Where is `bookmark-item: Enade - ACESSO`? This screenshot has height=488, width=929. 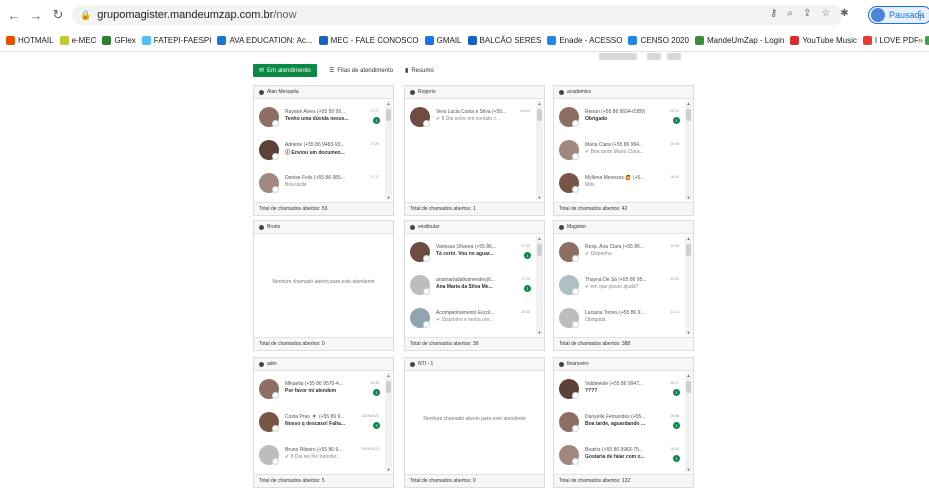 bookmark-item: Enade - ACESSO is located at coordinates (584, 40).